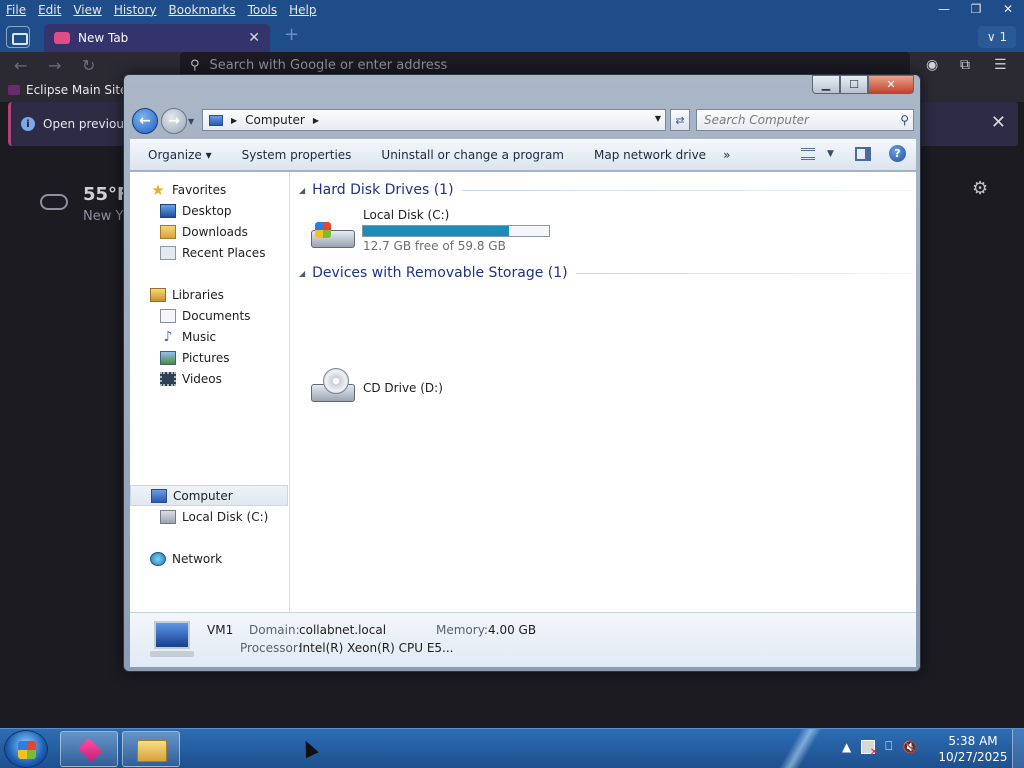 The width and height of the screenshot is (1024, 768). What do you see at coordinates (512, 630) in the screenshot?
I see `memory-value: 4.00 GB` at bounding box center [512, 630].